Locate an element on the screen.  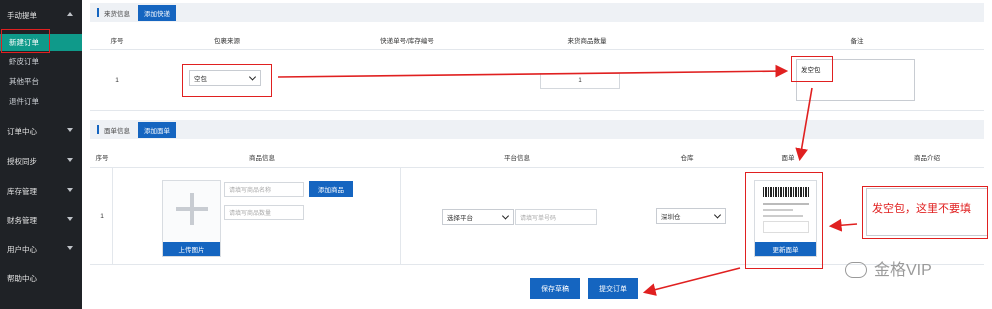
goods-qty-input: 请填写商品数量 is located at coordinates (264, 212).